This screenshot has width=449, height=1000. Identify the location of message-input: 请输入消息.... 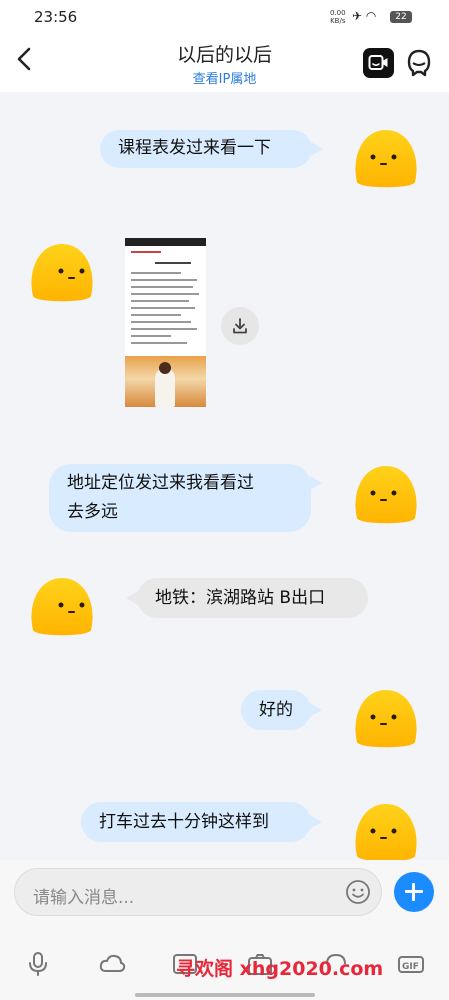
(198, 892).